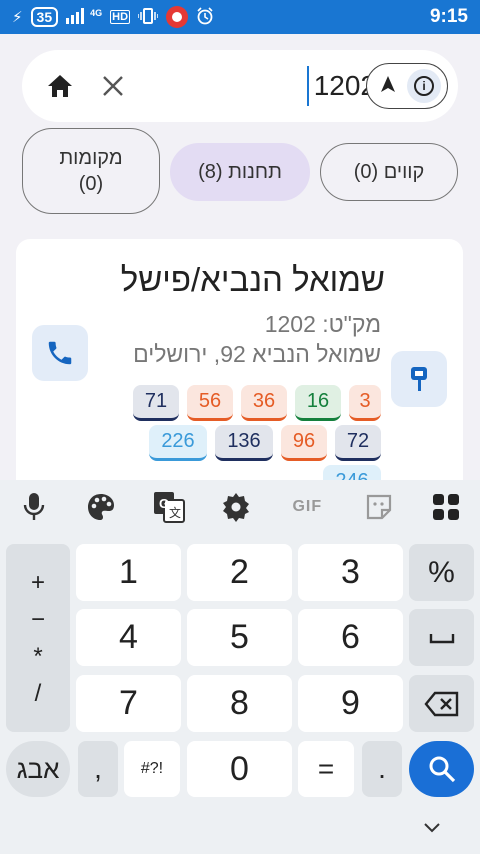  I want to click on key-2: 2, so click(239, 572).